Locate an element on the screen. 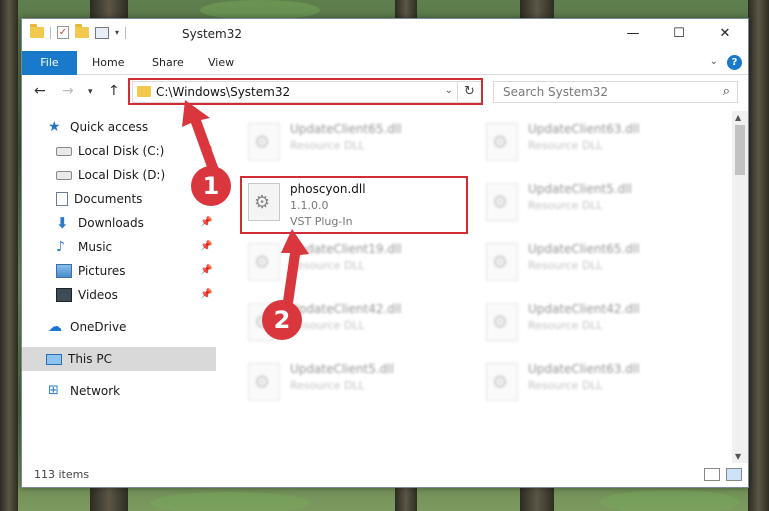  recent-locations-dropdown: ▾ is located at coordinates (90, 92).